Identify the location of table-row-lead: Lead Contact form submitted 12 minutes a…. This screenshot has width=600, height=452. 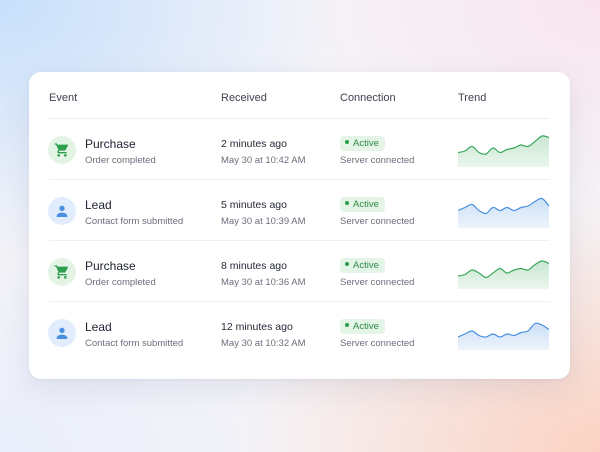
(299, 332).